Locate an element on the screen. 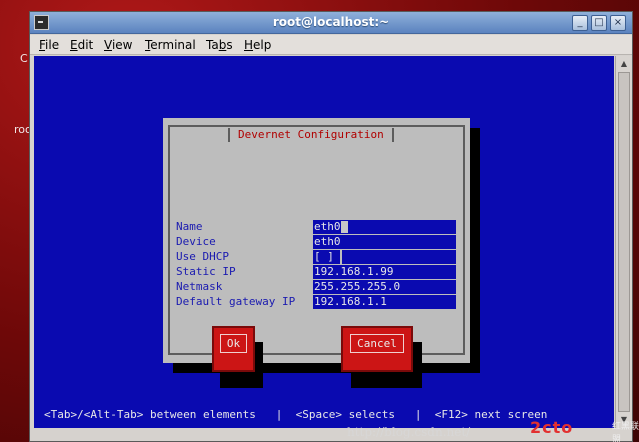 The height and width of the screenshot is (442, 639). menu-file: File is located at coordinates (49, 45).